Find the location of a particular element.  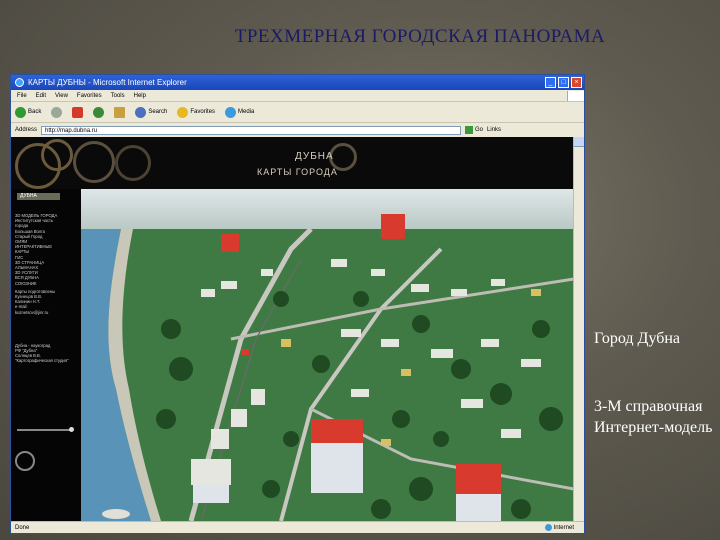

menu-help: Help is located at coordinates (140, 96).